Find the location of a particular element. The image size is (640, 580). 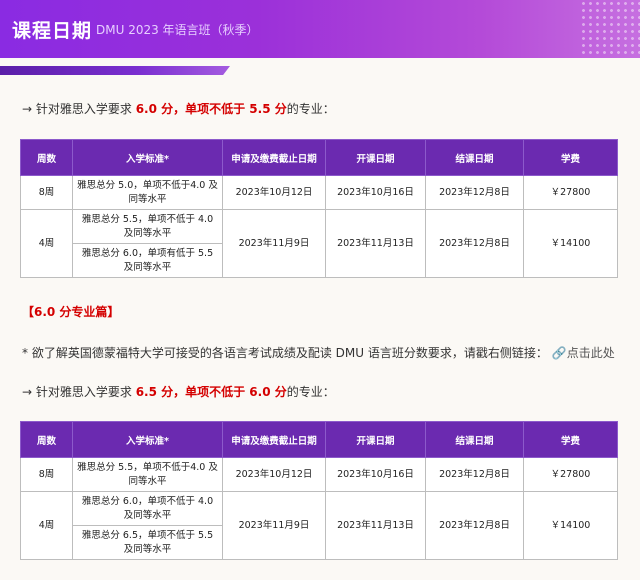

requirement-line-1: → 针对雅思入学要求 6.0 分，单项不低于 5.5 分的专业： is located at coordinates (178, 108).